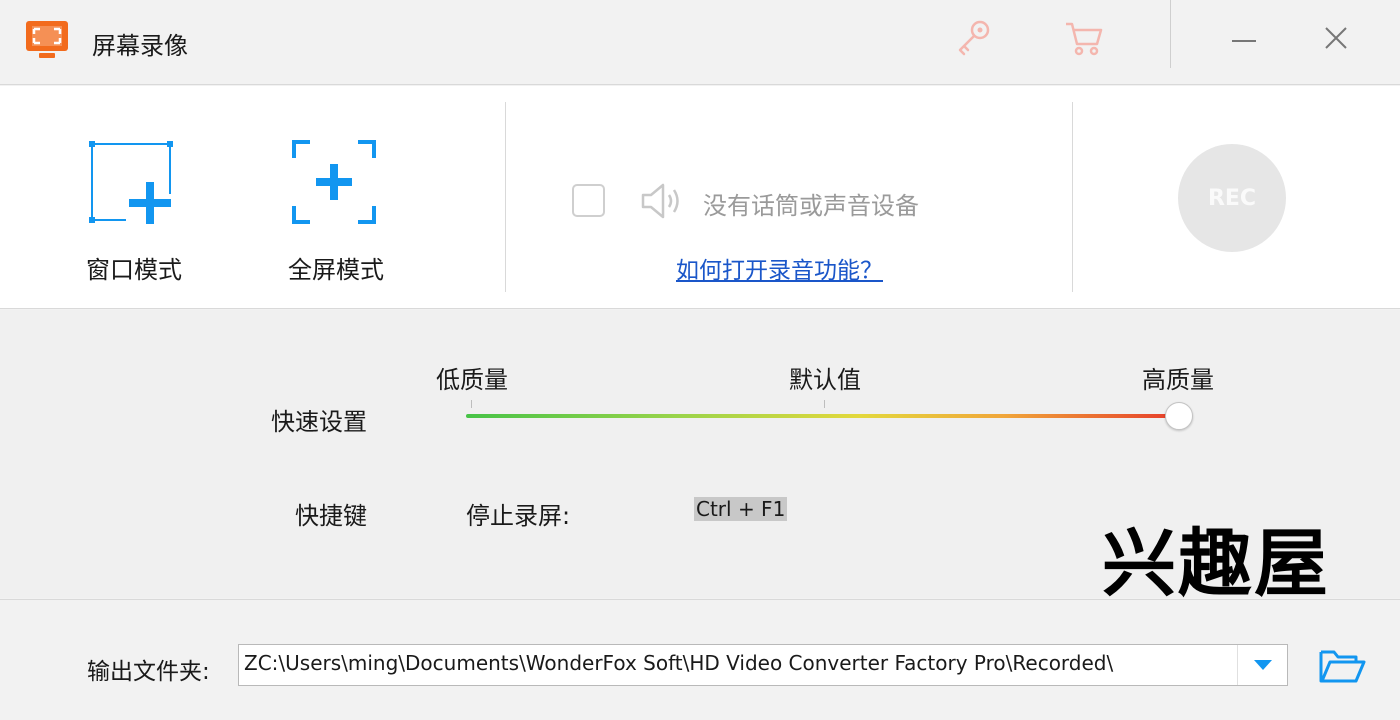 This screenshot has height=720, width=1400. I want to click on app-title: 屏幕录像, so click(140, 46).